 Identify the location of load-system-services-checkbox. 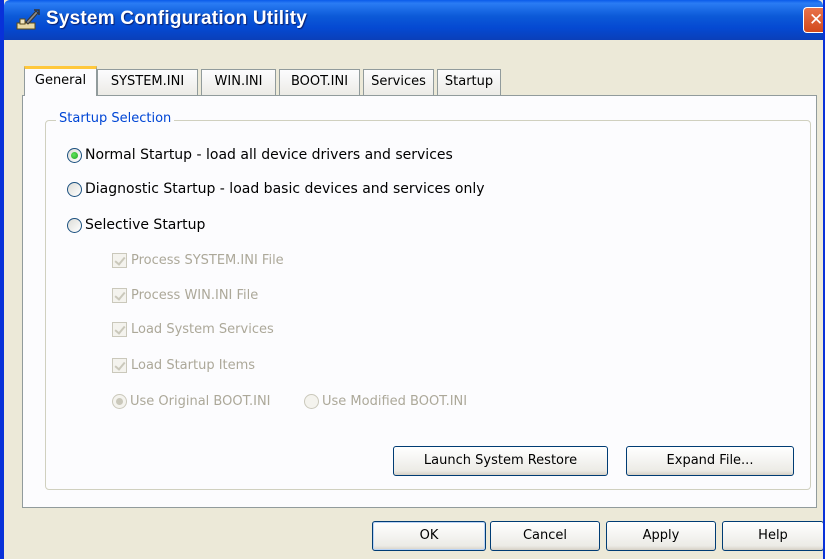
(119, 329).